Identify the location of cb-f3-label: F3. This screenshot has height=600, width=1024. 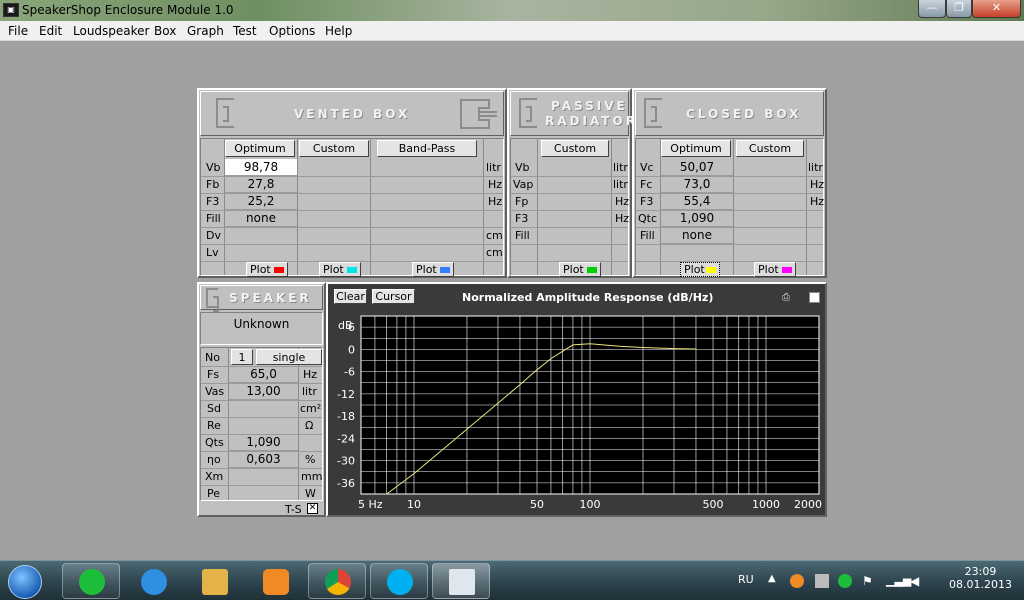
(647, 201).